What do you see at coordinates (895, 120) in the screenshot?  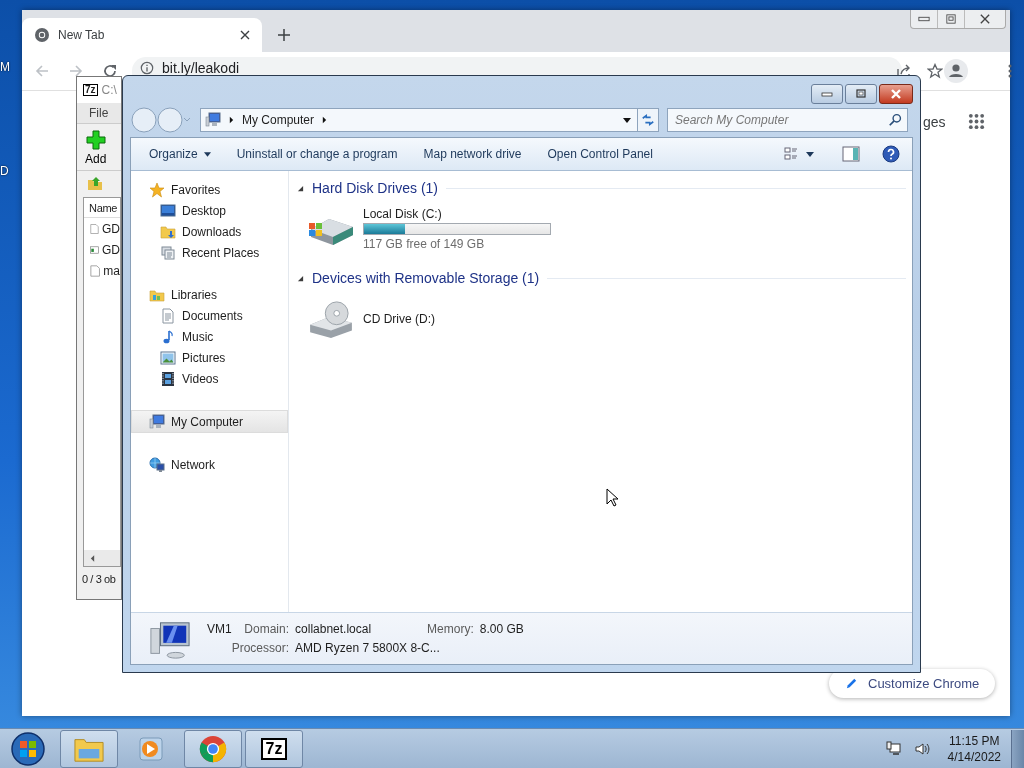 I see `search-icon` at bounding box center [895, 120].